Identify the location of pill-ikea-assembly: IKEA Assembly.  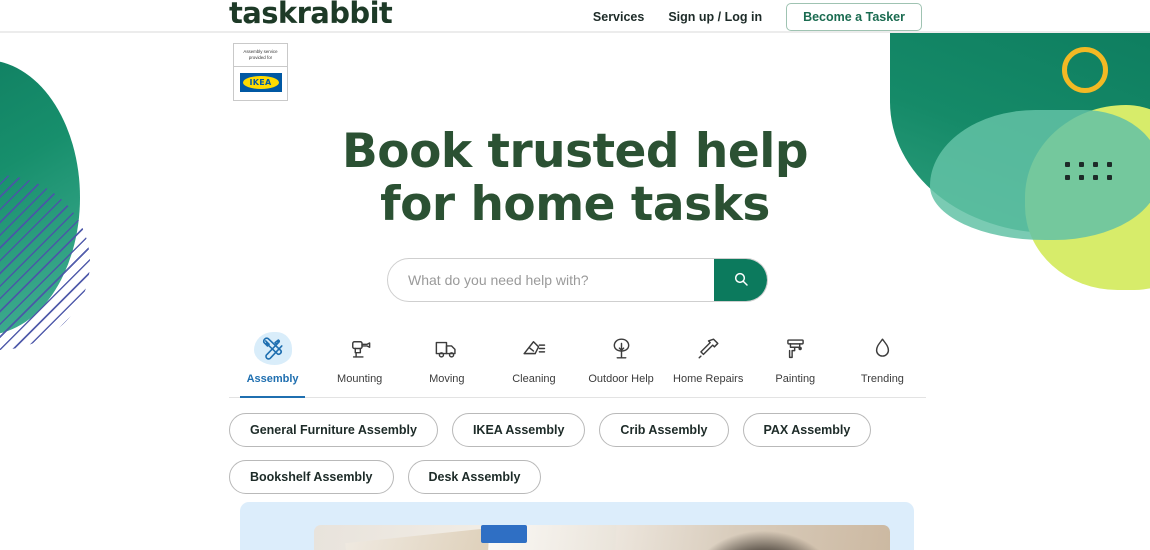
(518, 430).